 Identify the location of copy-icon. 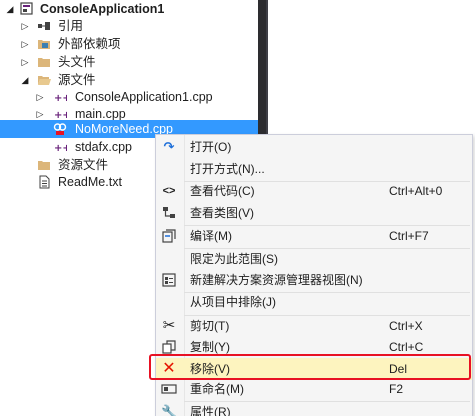
(169, 347).